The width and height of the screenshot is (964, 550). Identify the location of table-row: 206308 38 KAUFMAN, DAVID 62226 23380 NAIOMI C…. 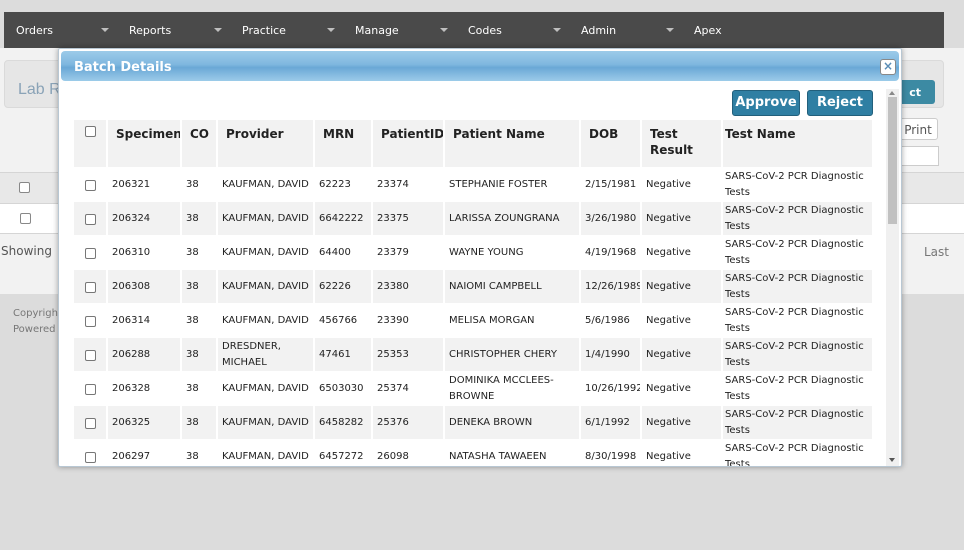
(473, 287).